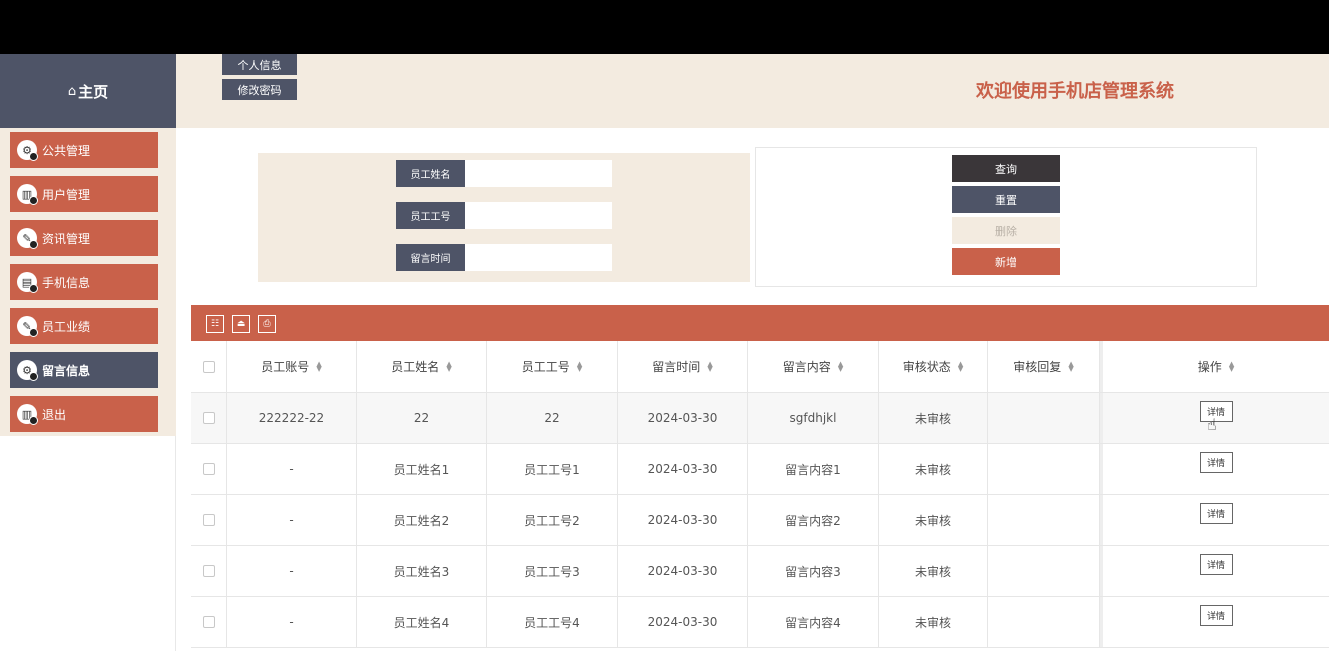  I want to click on column-header: 员工工号 ▲ ▼, so click(552, 366).